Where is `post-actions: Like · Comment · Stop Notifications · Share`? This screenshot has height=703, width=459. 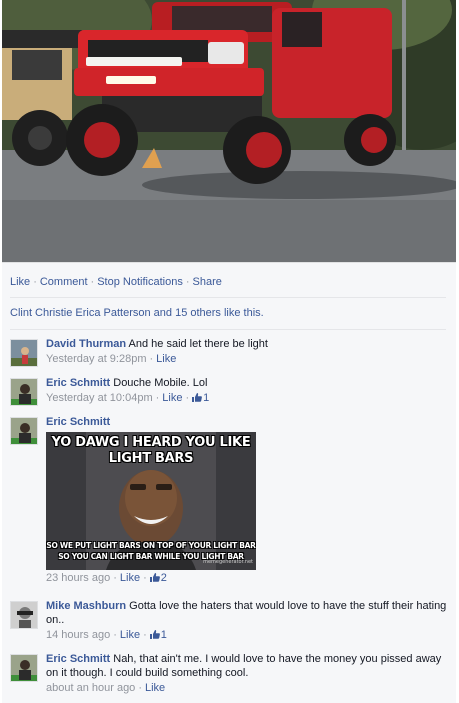
post-actions: Like · Comment · Stop Notifications · Share is located at coordinates (116, 282).